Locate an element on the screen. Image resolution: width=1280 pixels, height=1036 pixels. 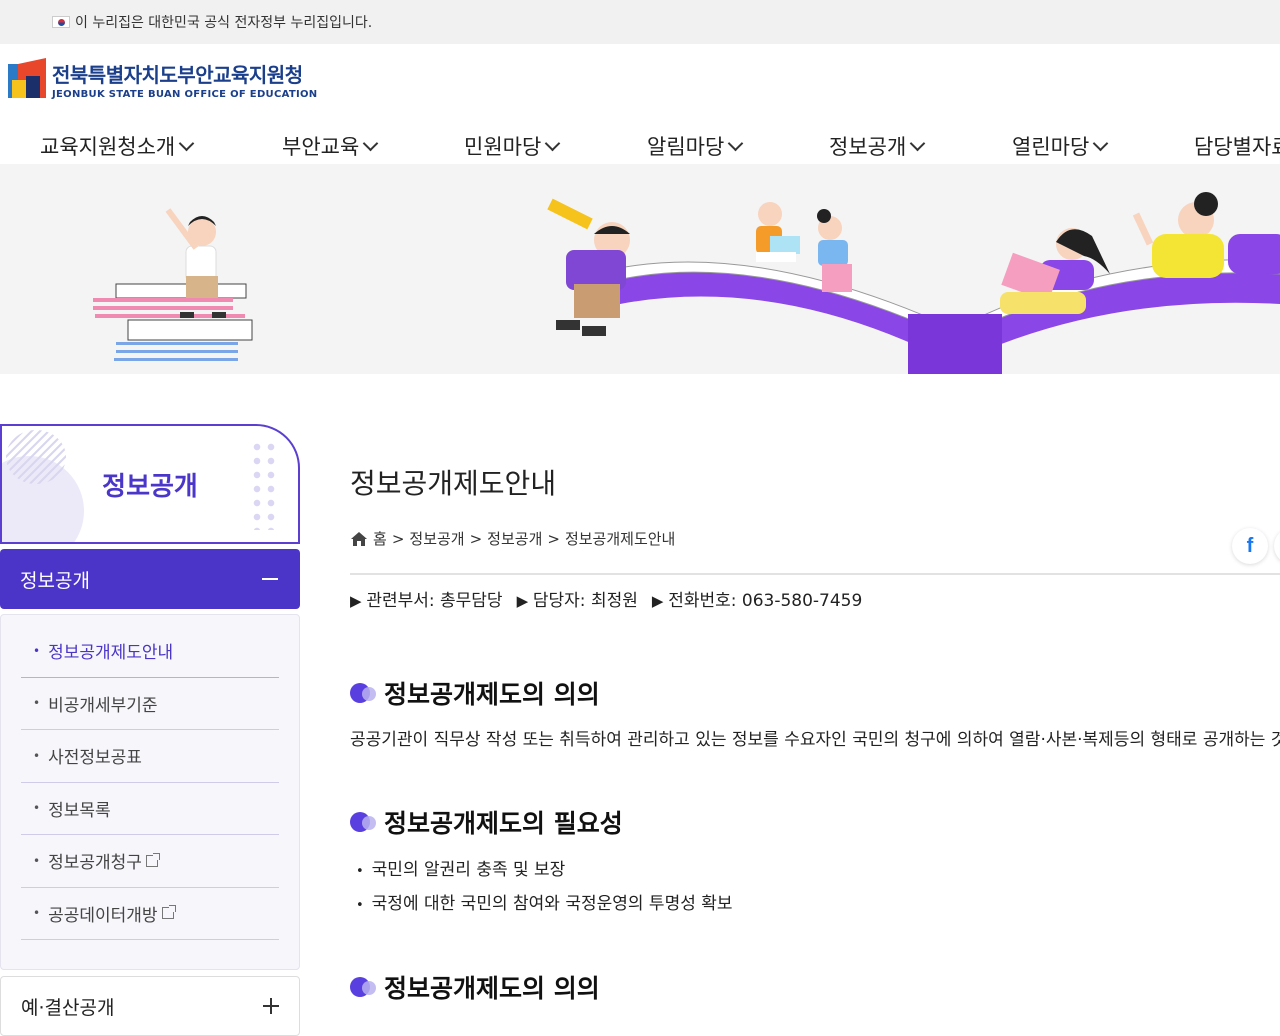
sidebar-item-public-data: 공공데이터개방 is located at coordinates (150, 914).